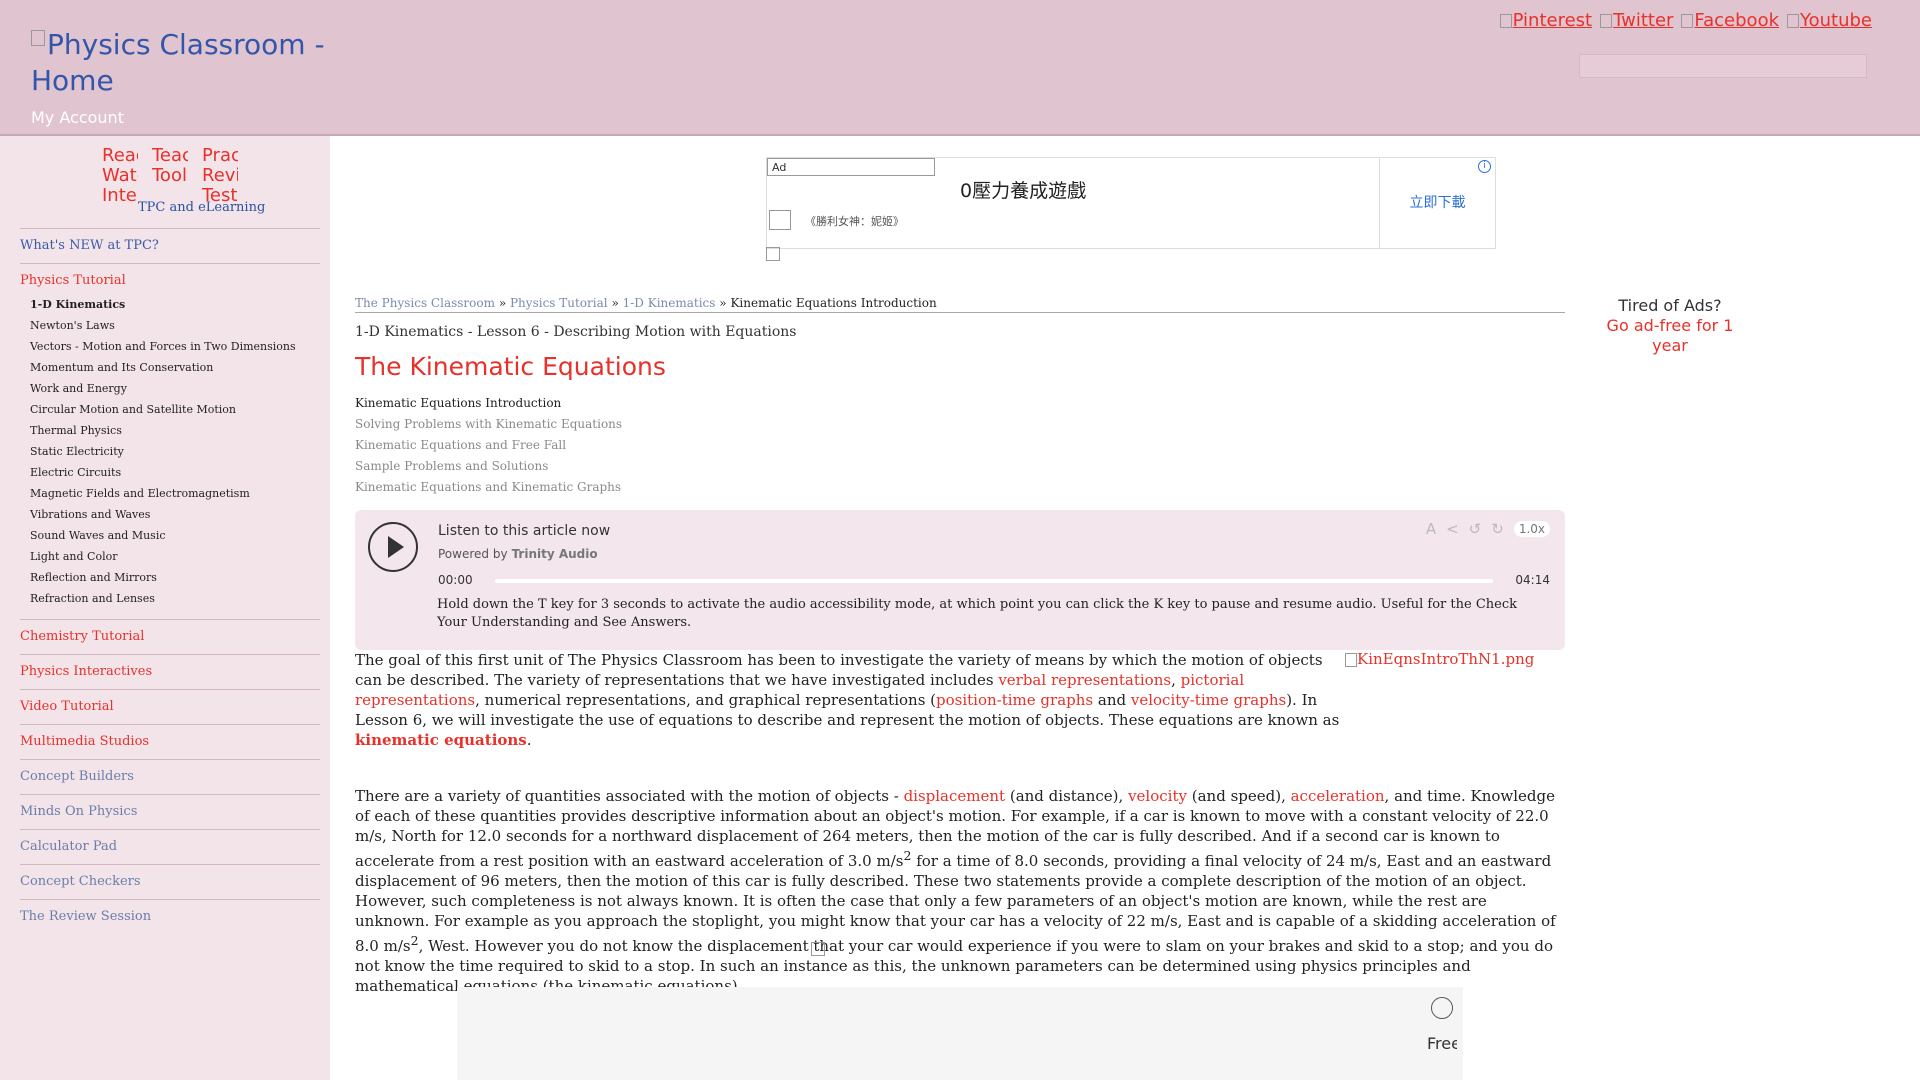  What do you see at coordinates (175, 451) in the screenshot?
I see `tutorial-item: Static Electricity` at bounding box center [175, 451].